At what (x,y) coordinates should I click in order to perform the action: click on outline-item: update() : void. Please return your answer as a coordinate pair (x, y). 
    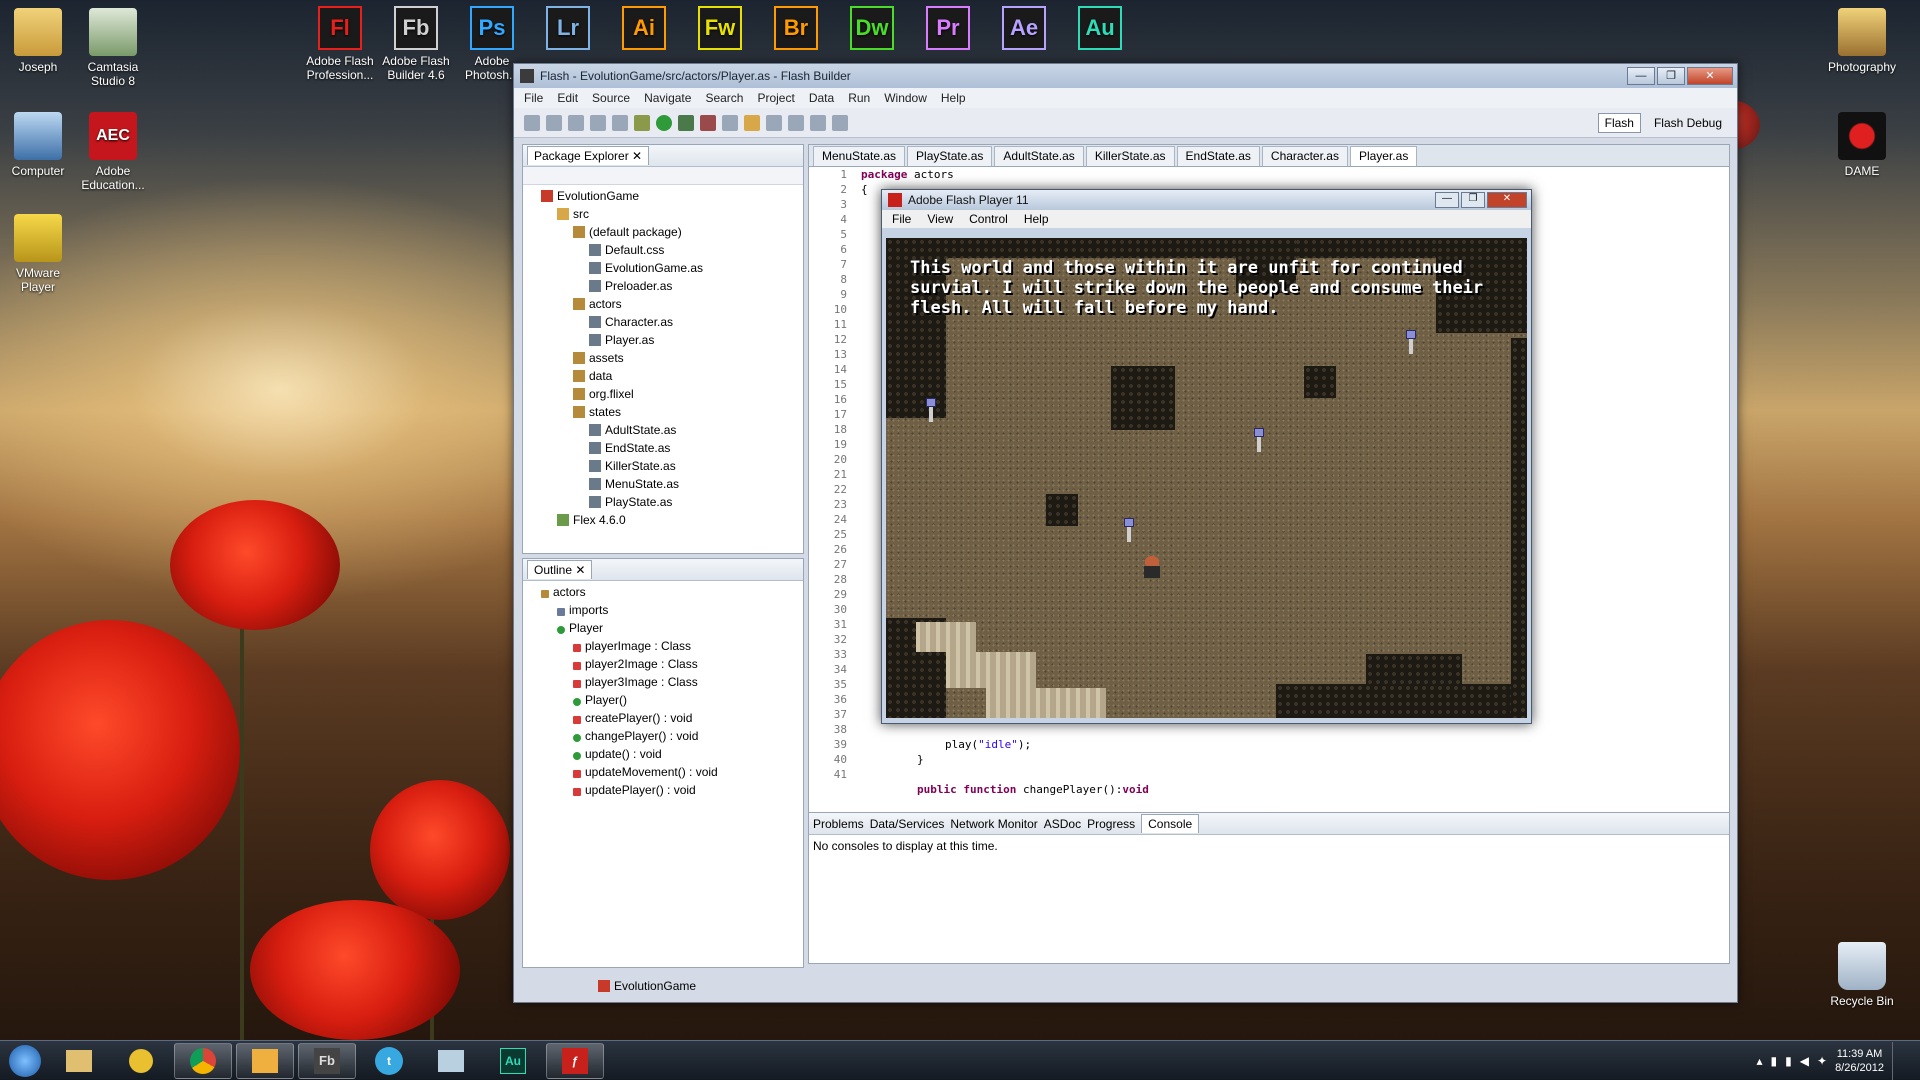
    Looking at the image, I should click on (665, 754).